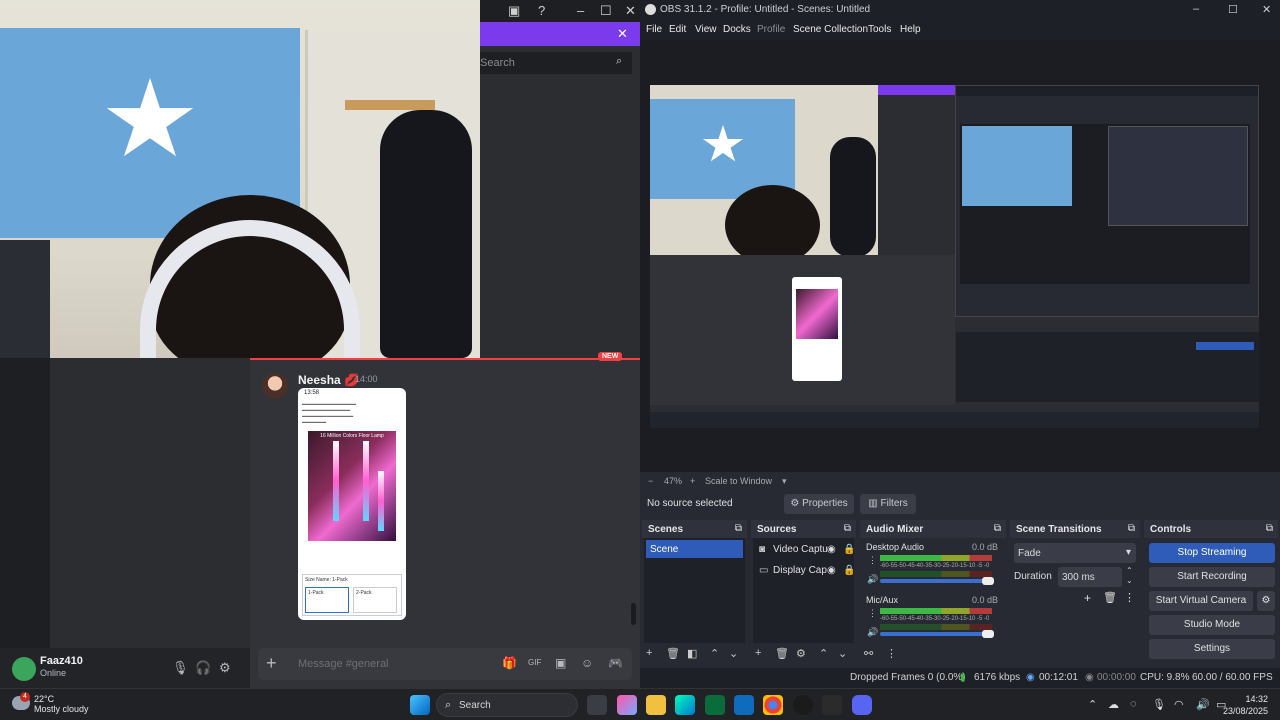  I want to click on weather-widget: 22°C Mostly cloudy, so click(61, 704).